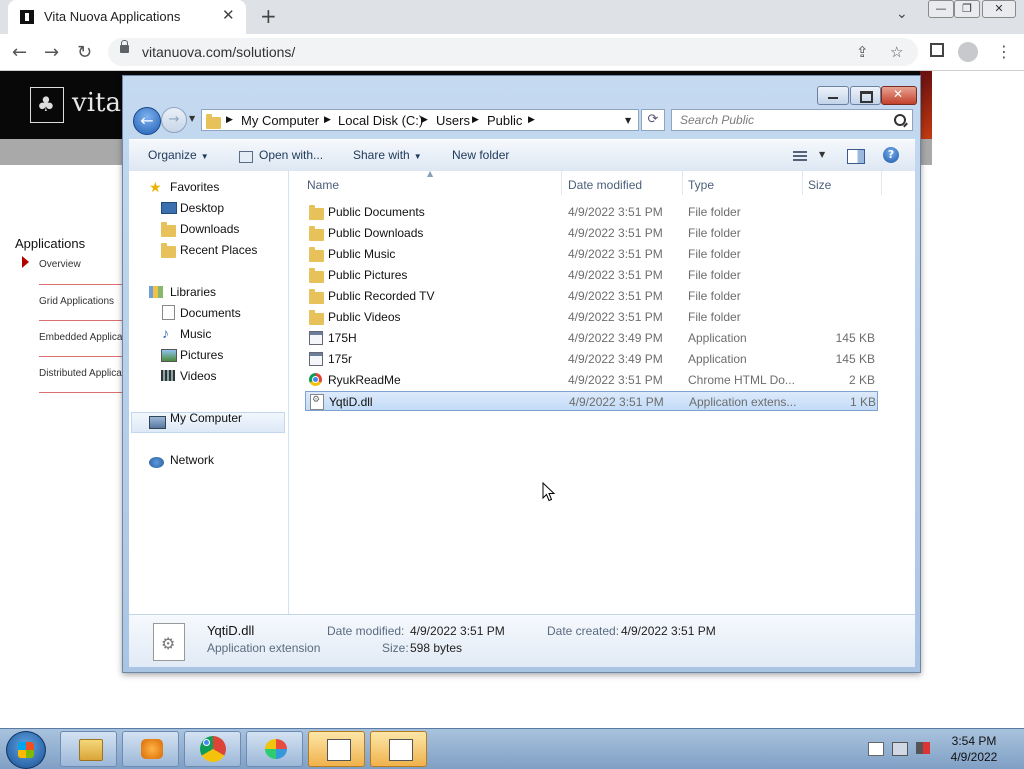 This screenshot has width=1024, height=769. What do you see at coordinates (127, 17) in the screenshot?
I see `browser-tab: Vita Nuova Applications ✕` at bounding box center [127, 17].